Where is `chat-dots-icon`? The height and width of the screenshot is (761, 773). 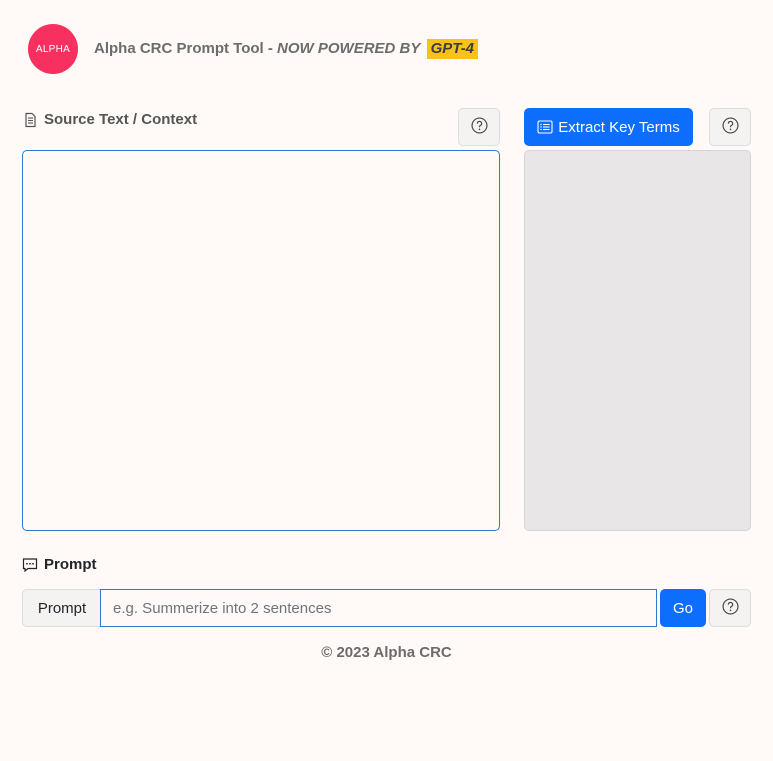 chat-dots-icon is located at coordinates (30, 565).